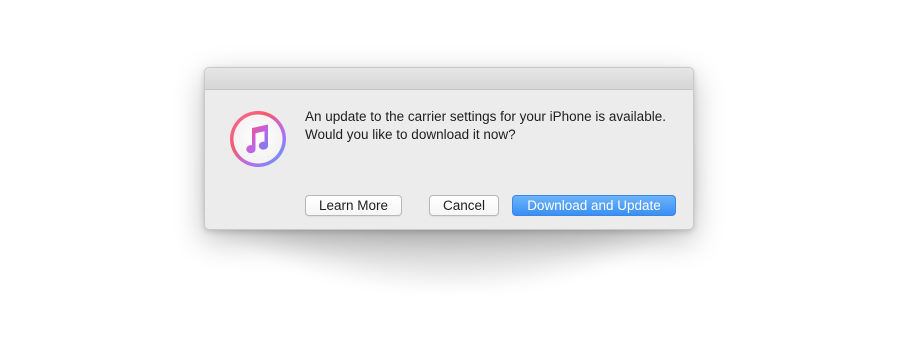  What do you see at coordinates (449, 79) in the screenshot?
I see `dialog-titlebar` at bounding box center [449, 79].